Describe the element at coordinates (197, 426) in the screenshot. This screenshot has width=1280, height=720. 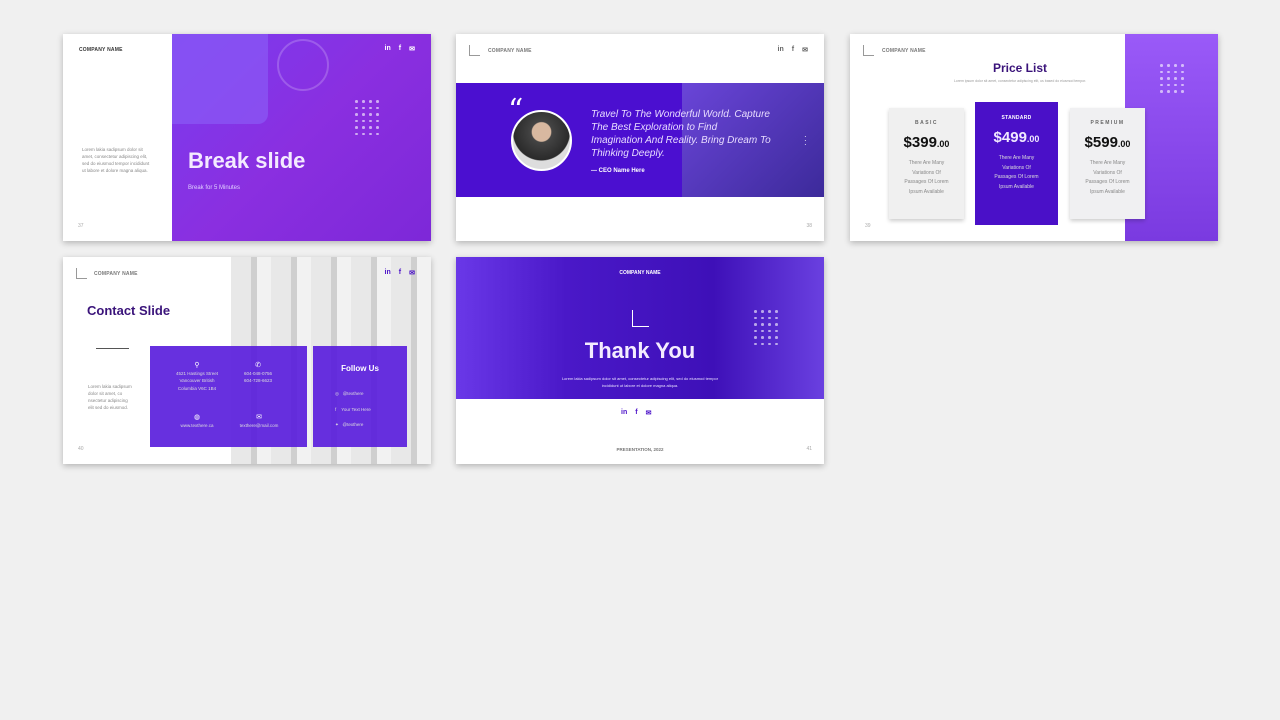
I see `website-link: www.texthere.ca` at that location.